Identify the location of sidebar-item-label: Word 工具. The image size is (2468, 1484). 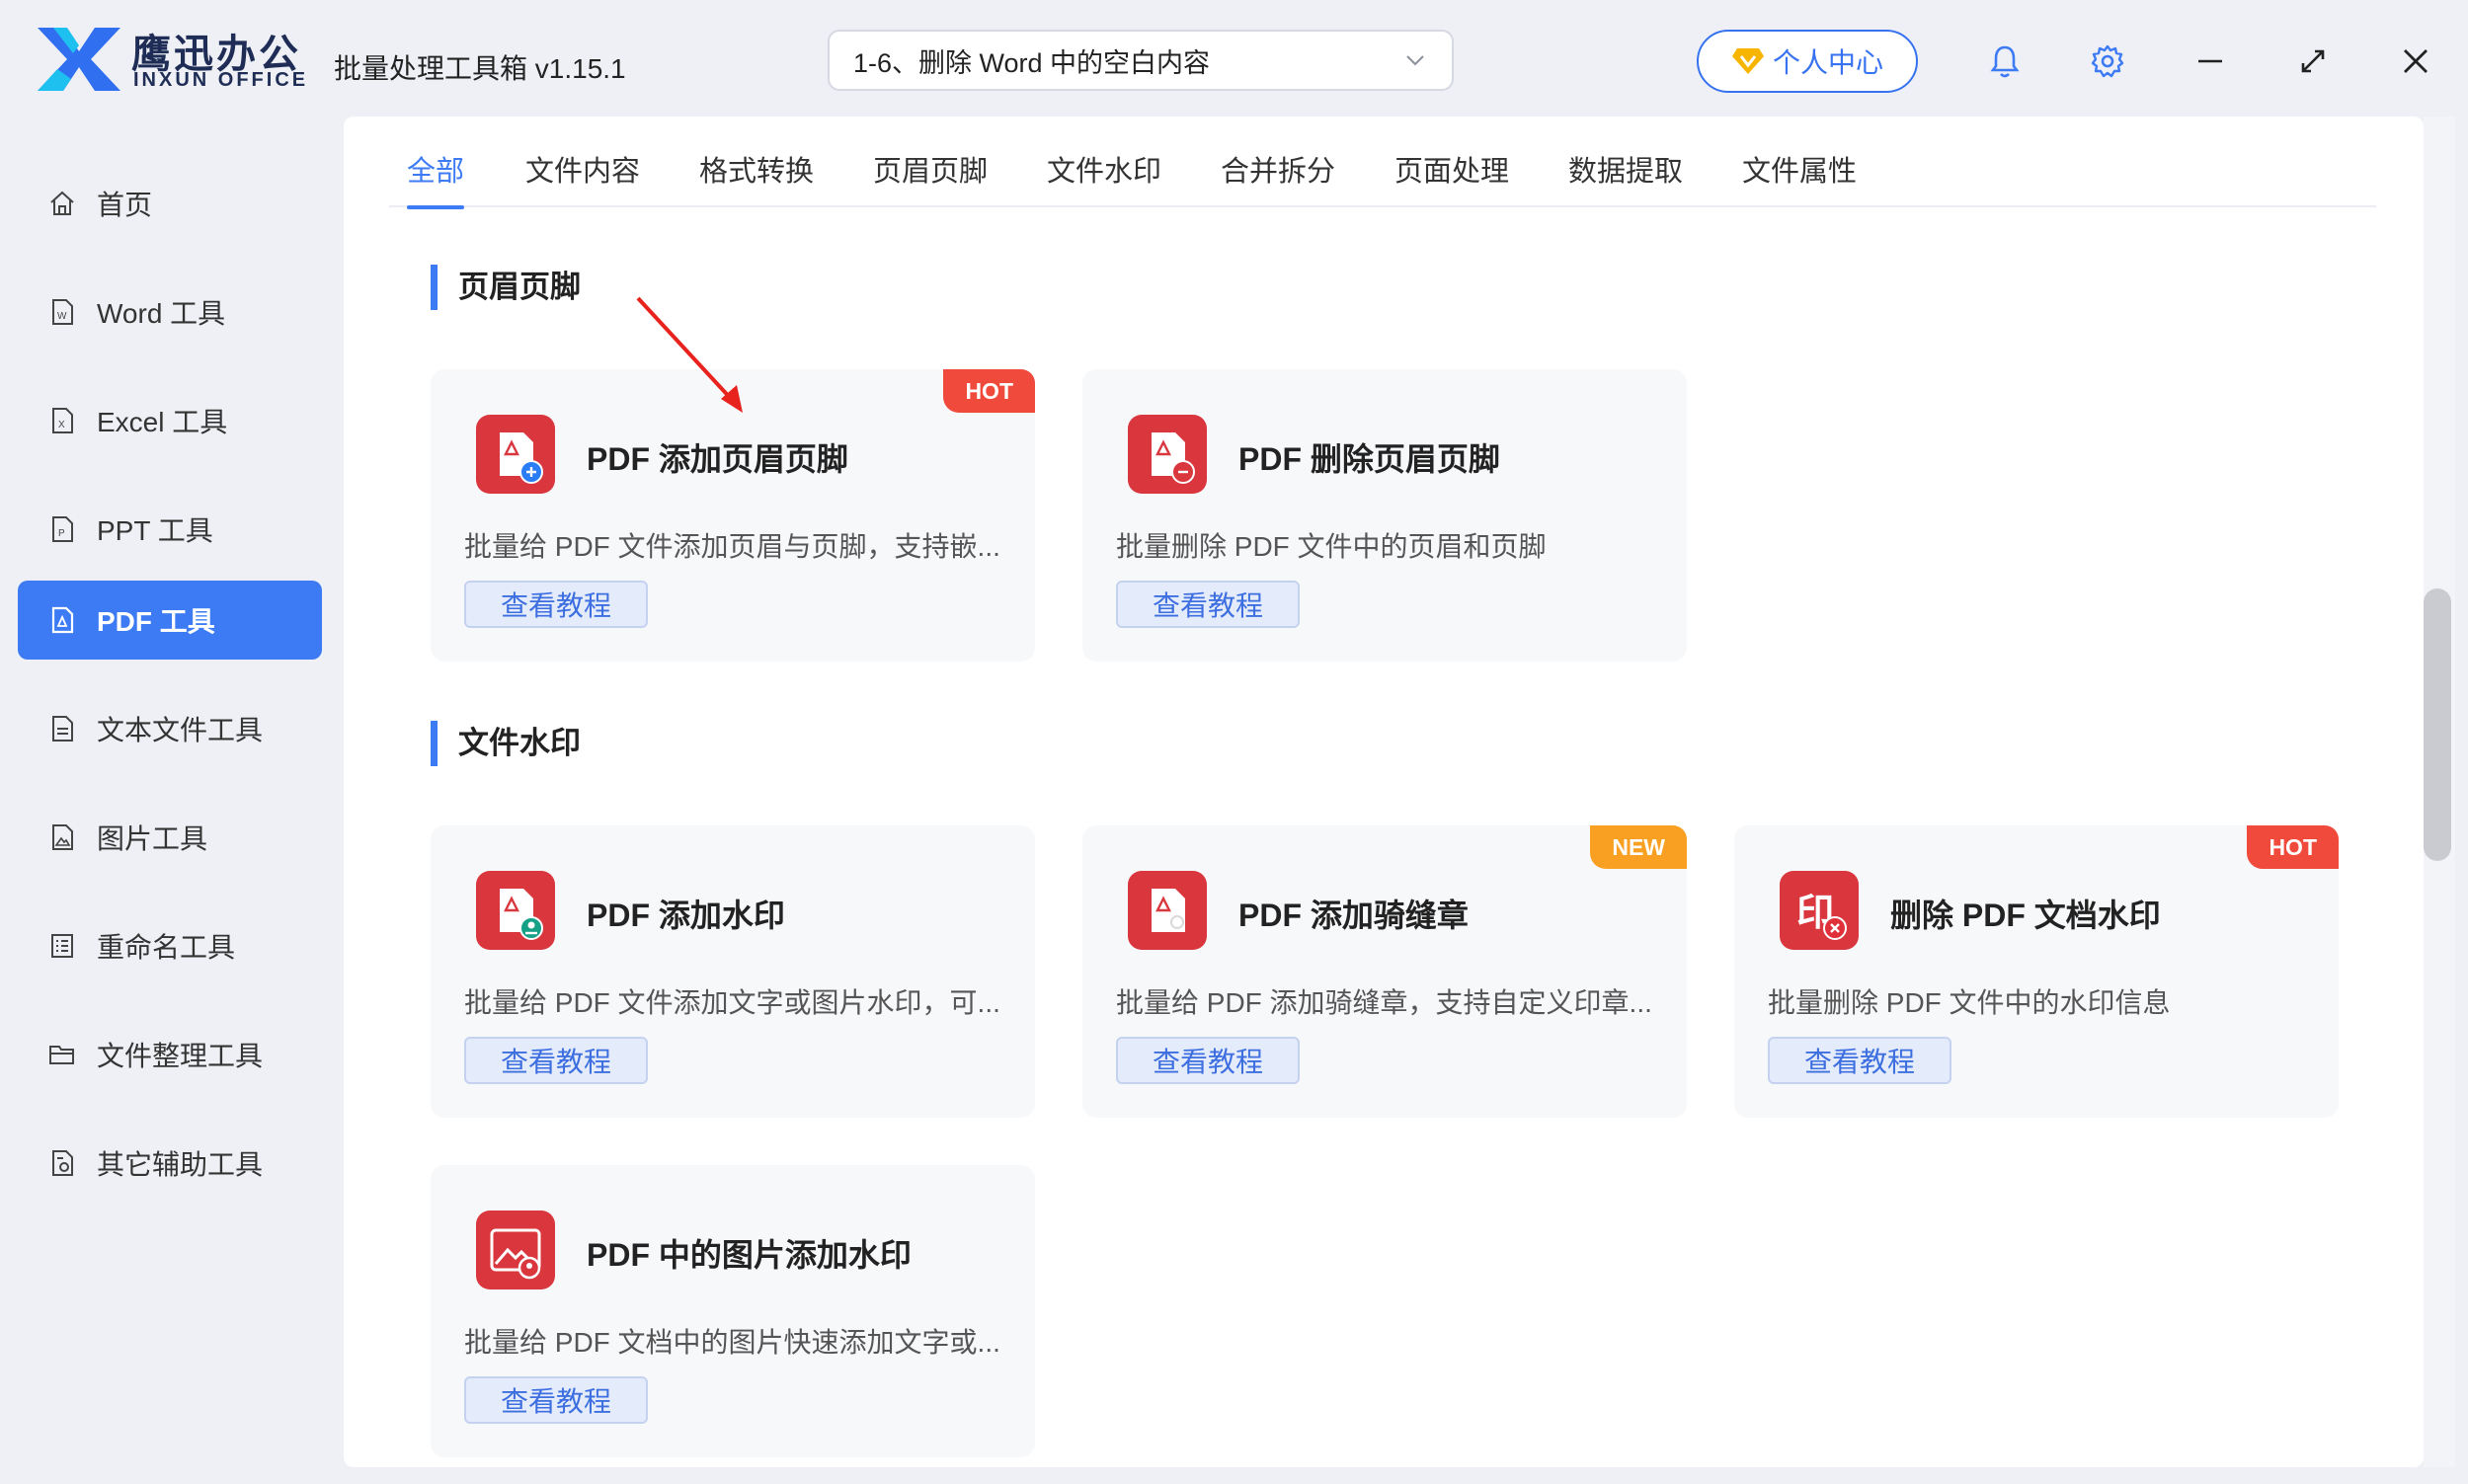
(161, 314).